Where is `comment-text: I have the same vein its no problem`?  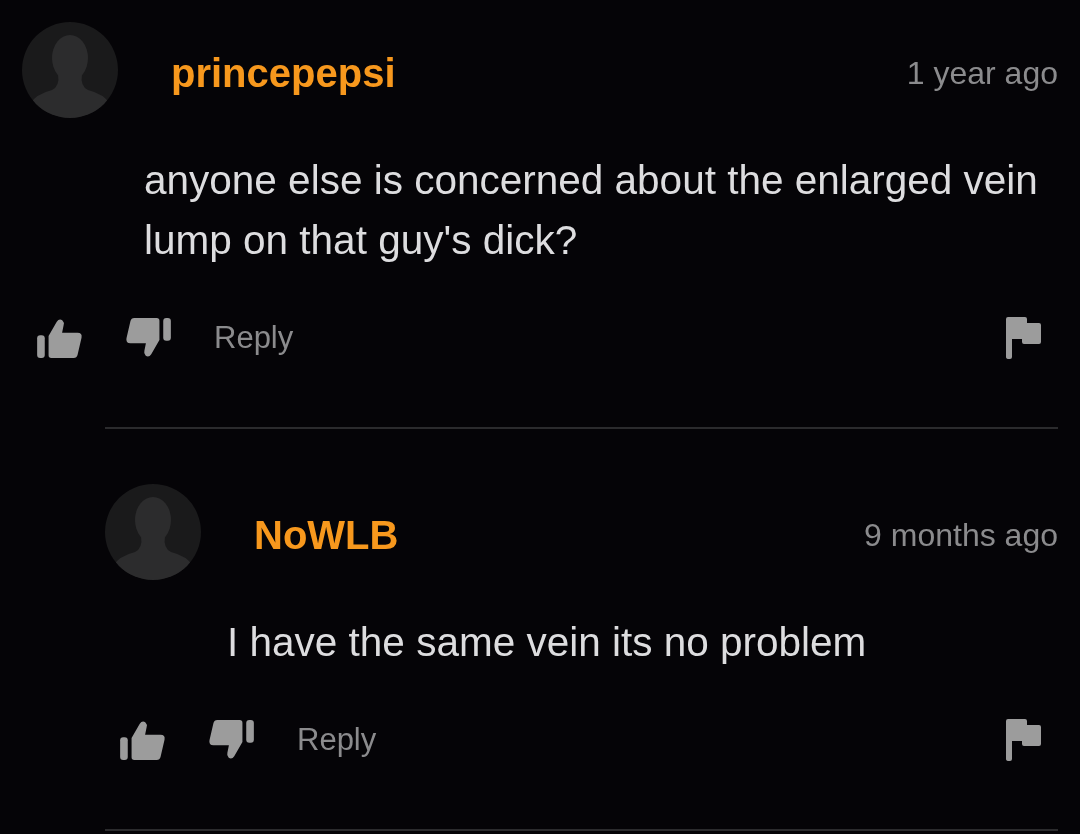
comment-text: I have the same vein its no problem is located at coordinates (547, 642).